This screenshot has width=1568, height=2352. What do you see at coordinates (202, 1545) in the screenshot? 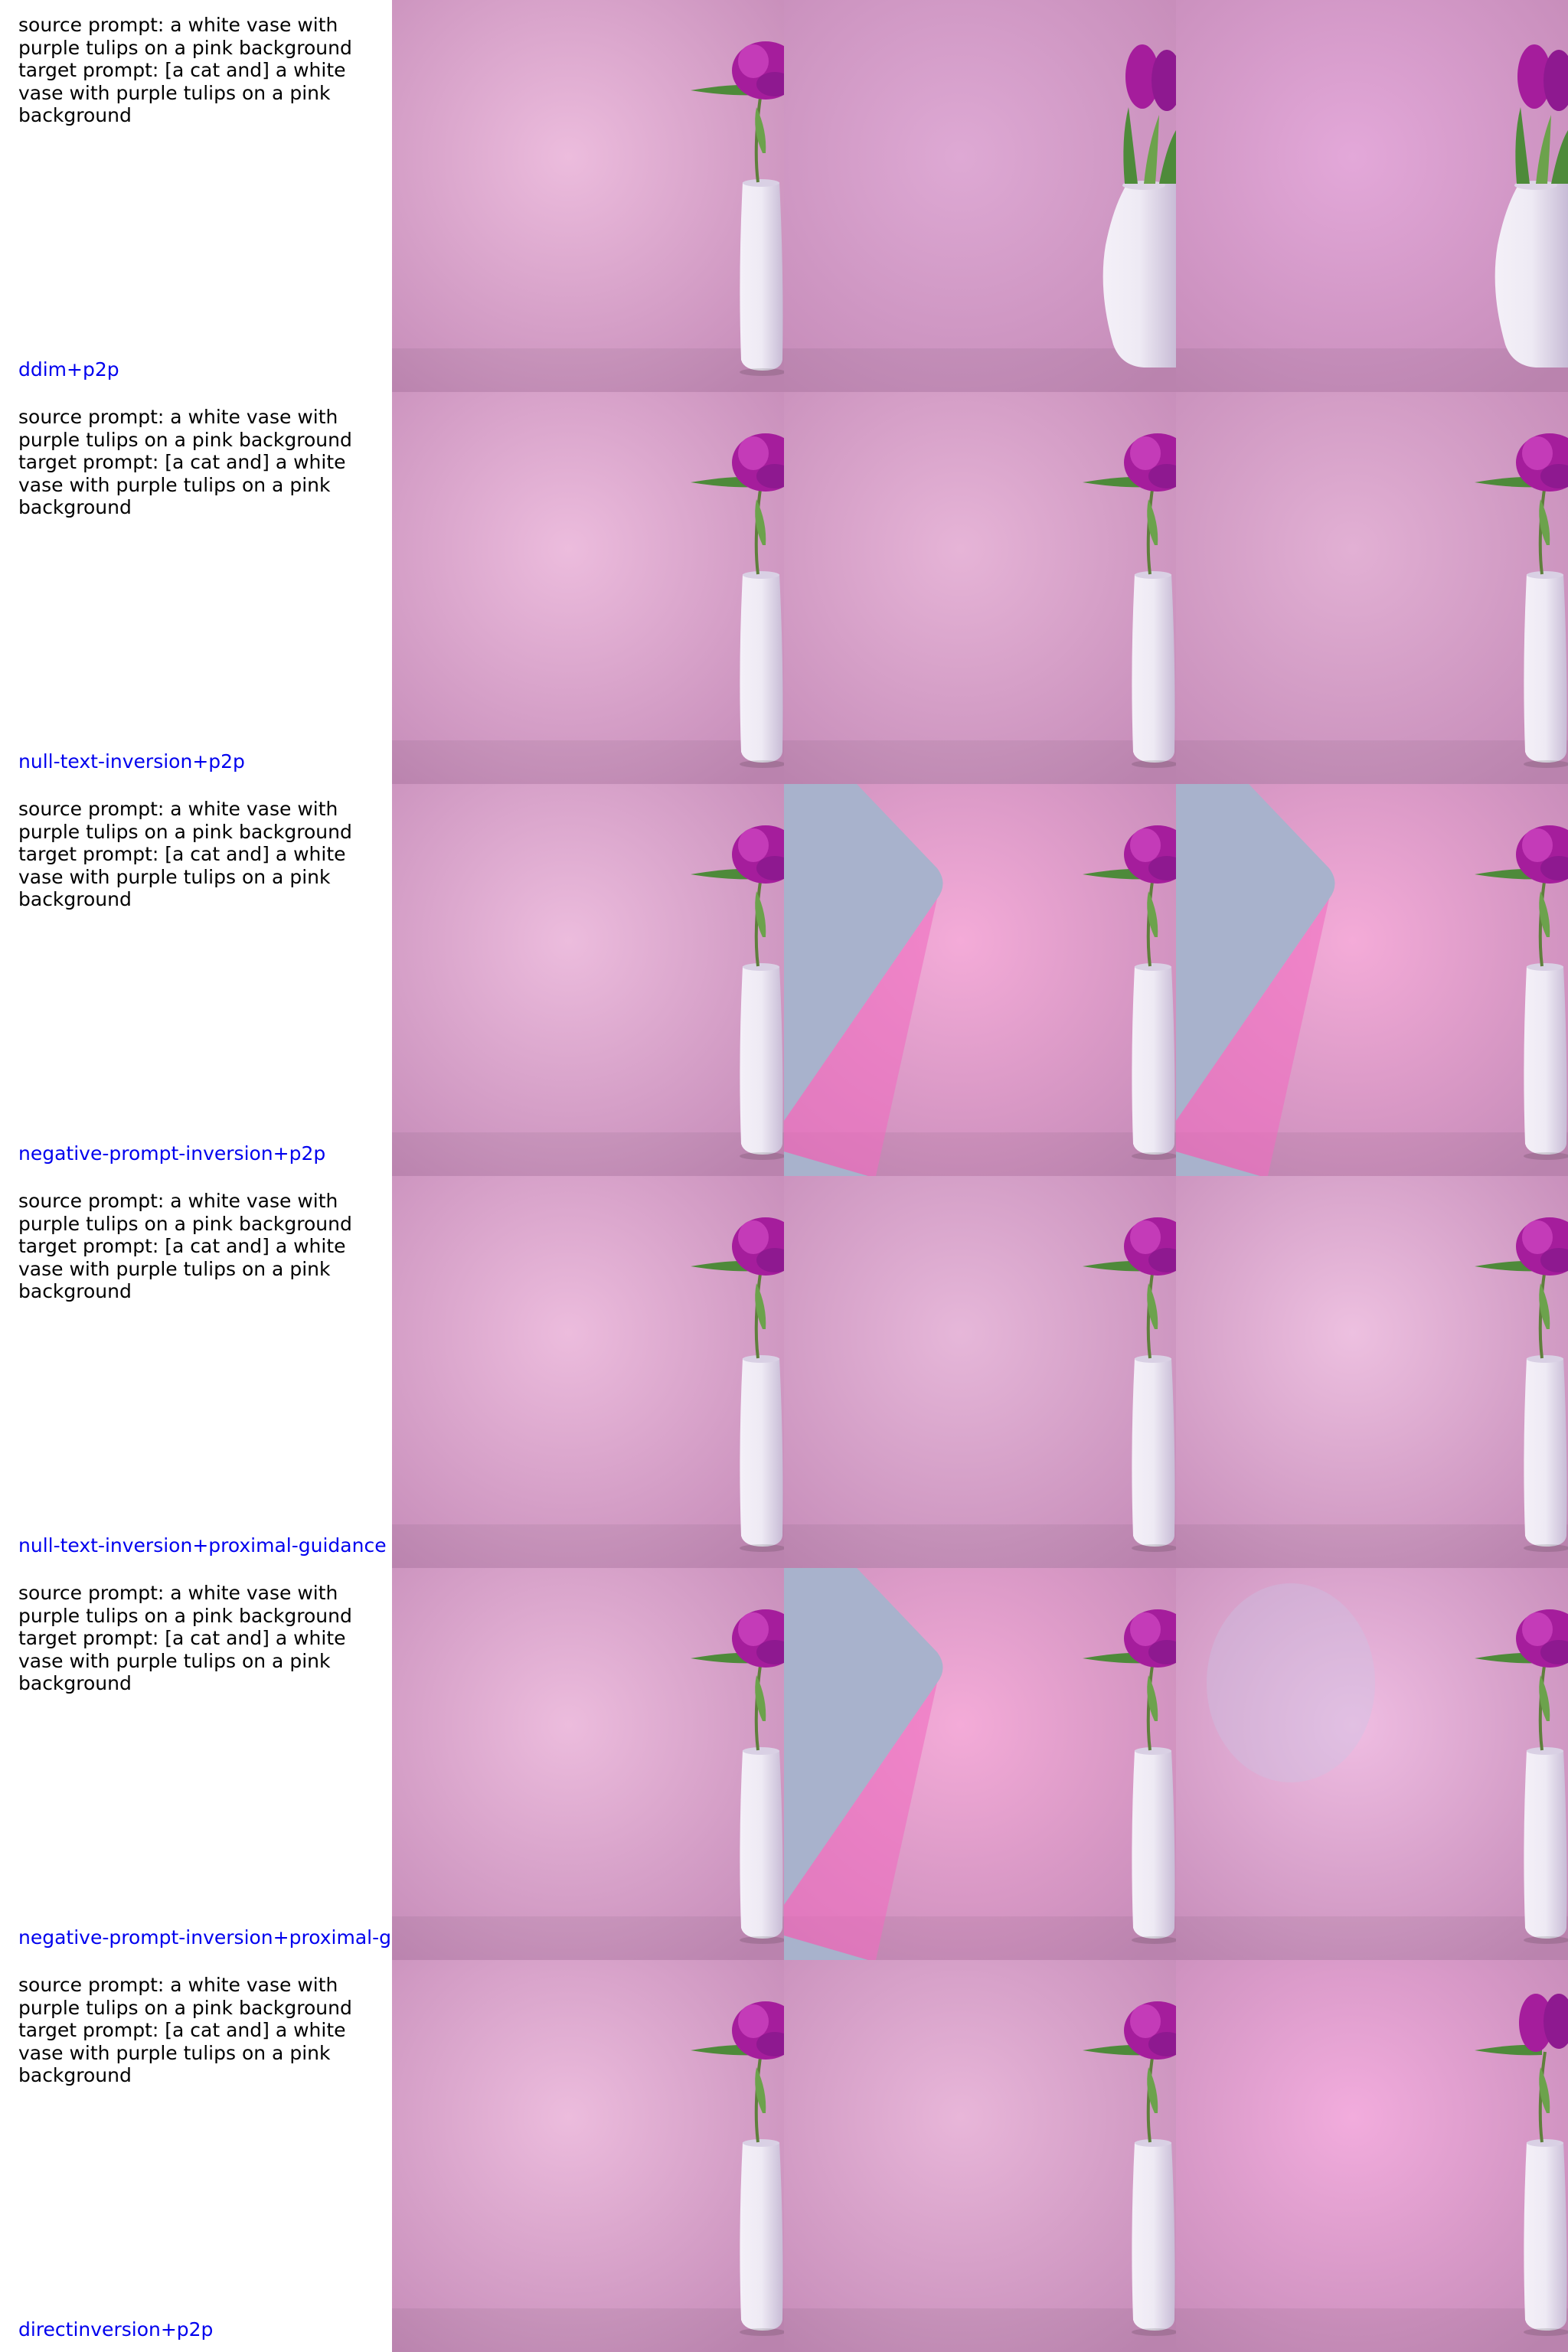
I see `method-name: null-text-inversion+proximal-guidance` at bounding box center [202, 1545].